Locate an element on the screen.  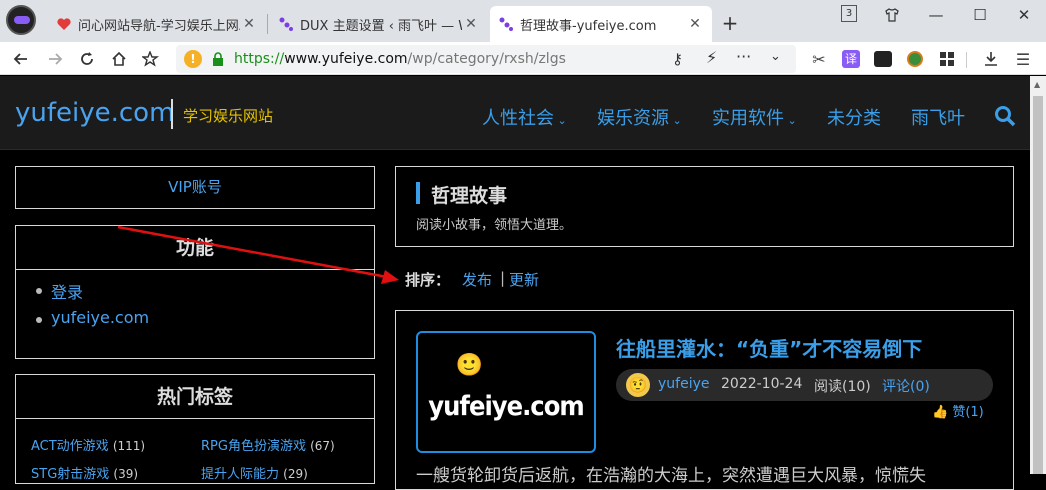
reload-icon is located at coordinates (87, 59).